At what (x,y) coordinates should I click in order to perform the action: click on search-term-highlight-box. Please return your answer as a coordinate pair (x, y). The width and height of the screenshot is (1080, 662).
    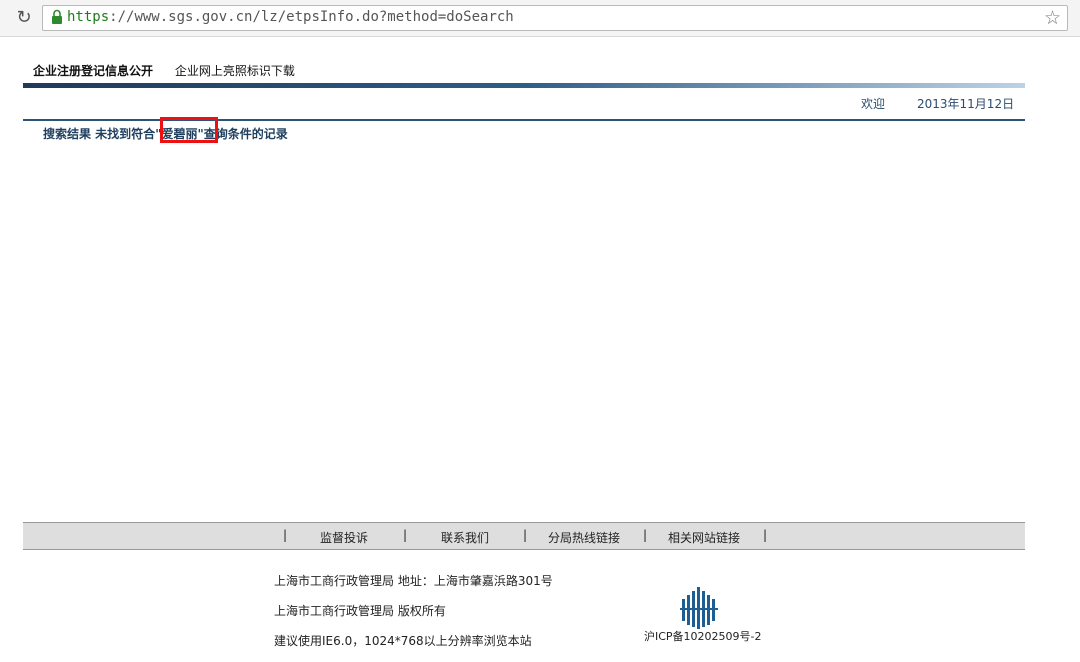
    Looking at the image, I should click on (189, 130).